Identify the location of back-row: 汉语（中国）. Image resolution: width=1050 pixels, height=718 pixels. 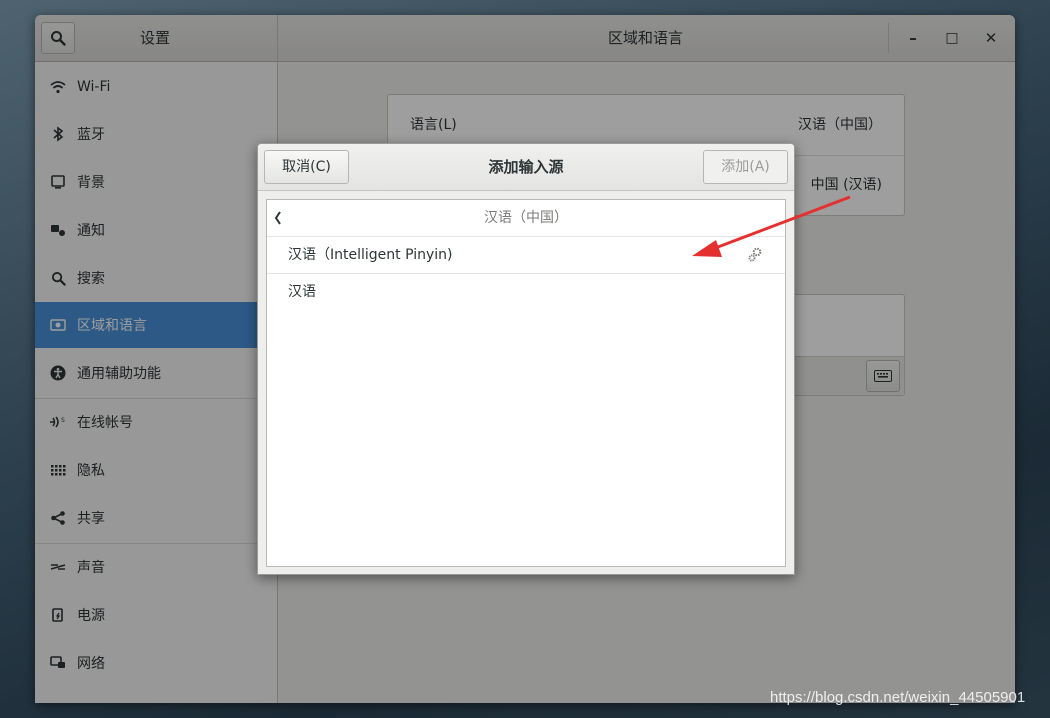
(526, 218).